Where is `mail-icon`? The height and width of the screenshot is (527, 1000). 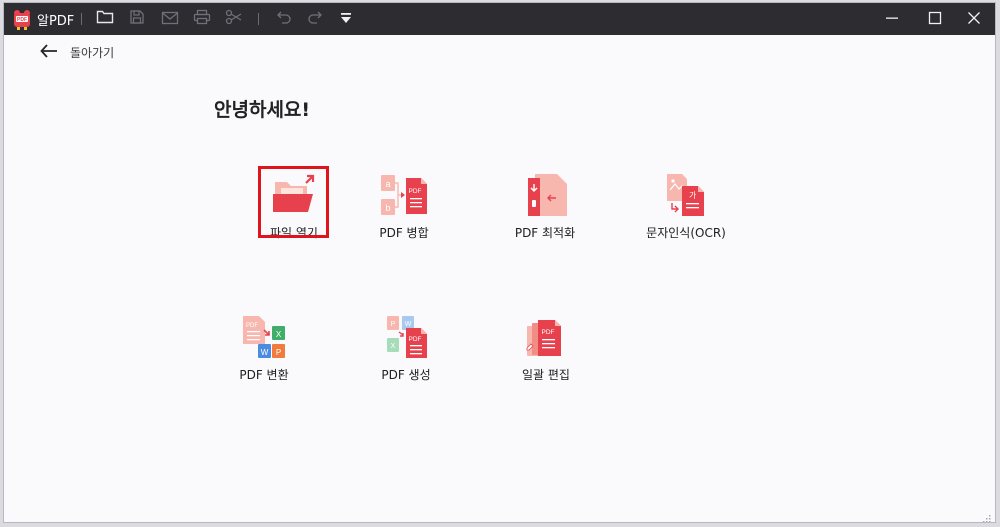
mail-icon is located at coordinates (170, 19).